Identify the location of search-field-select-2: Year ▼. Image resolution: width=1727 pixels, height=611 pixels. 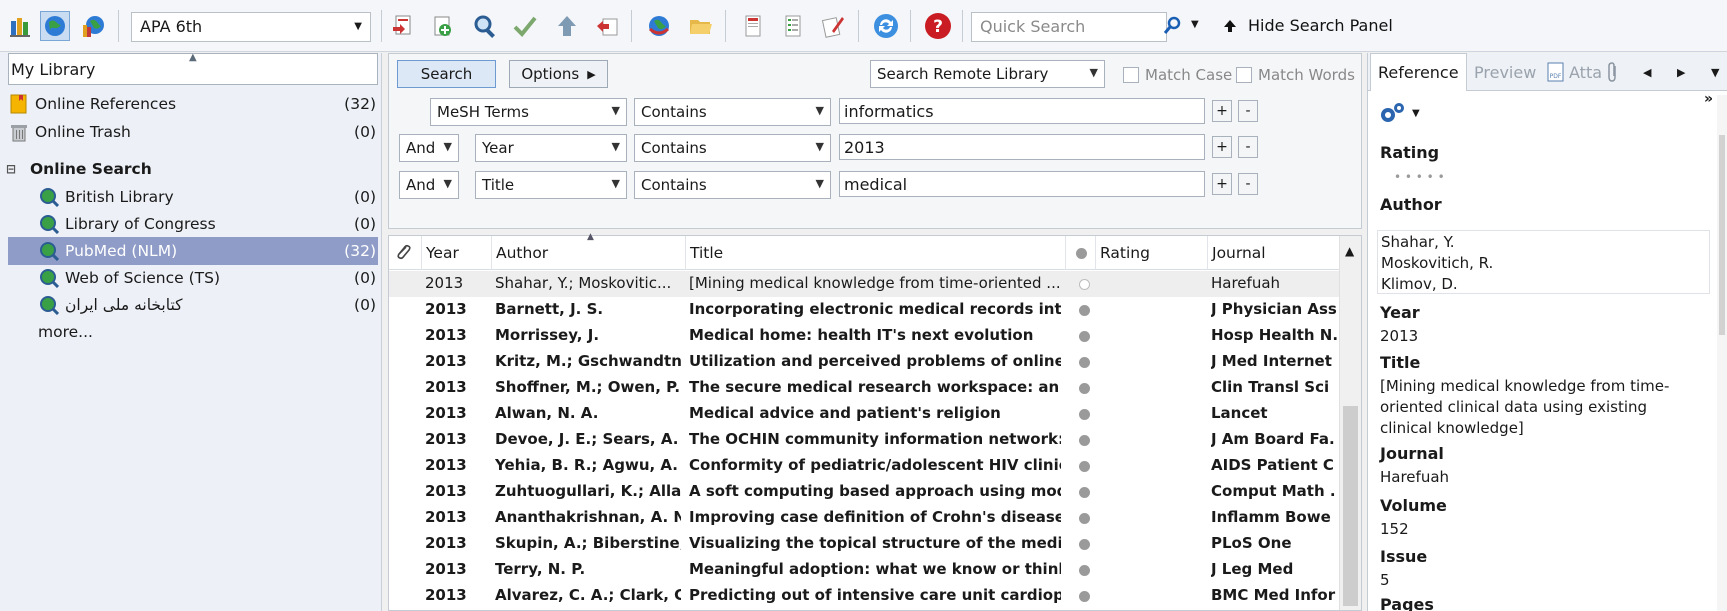
(551, 148).